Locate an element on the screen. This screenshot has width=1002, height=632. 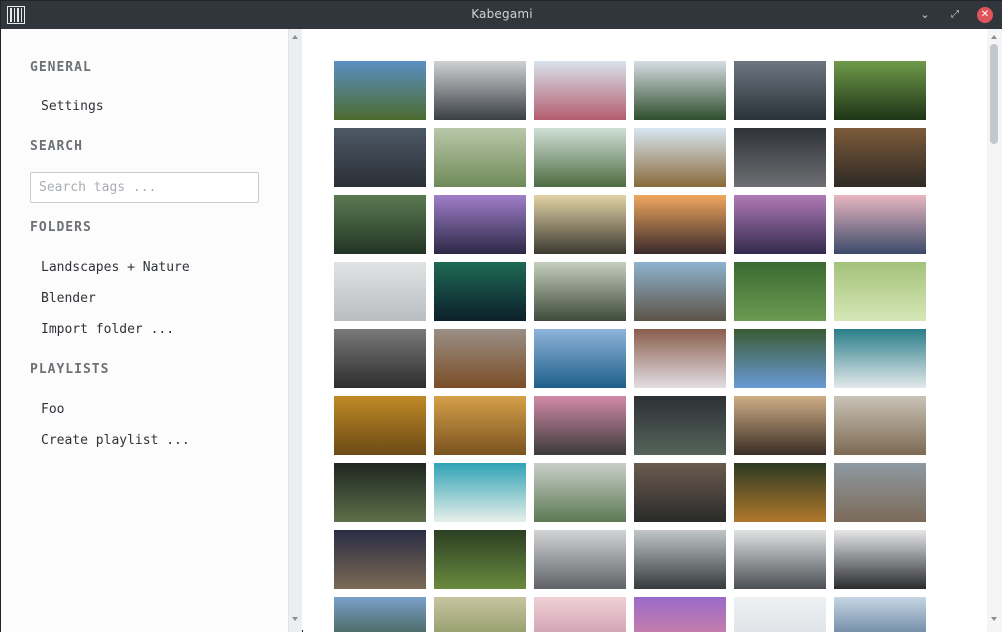
window-title: Kabegami is located at coordinates (502, 14).